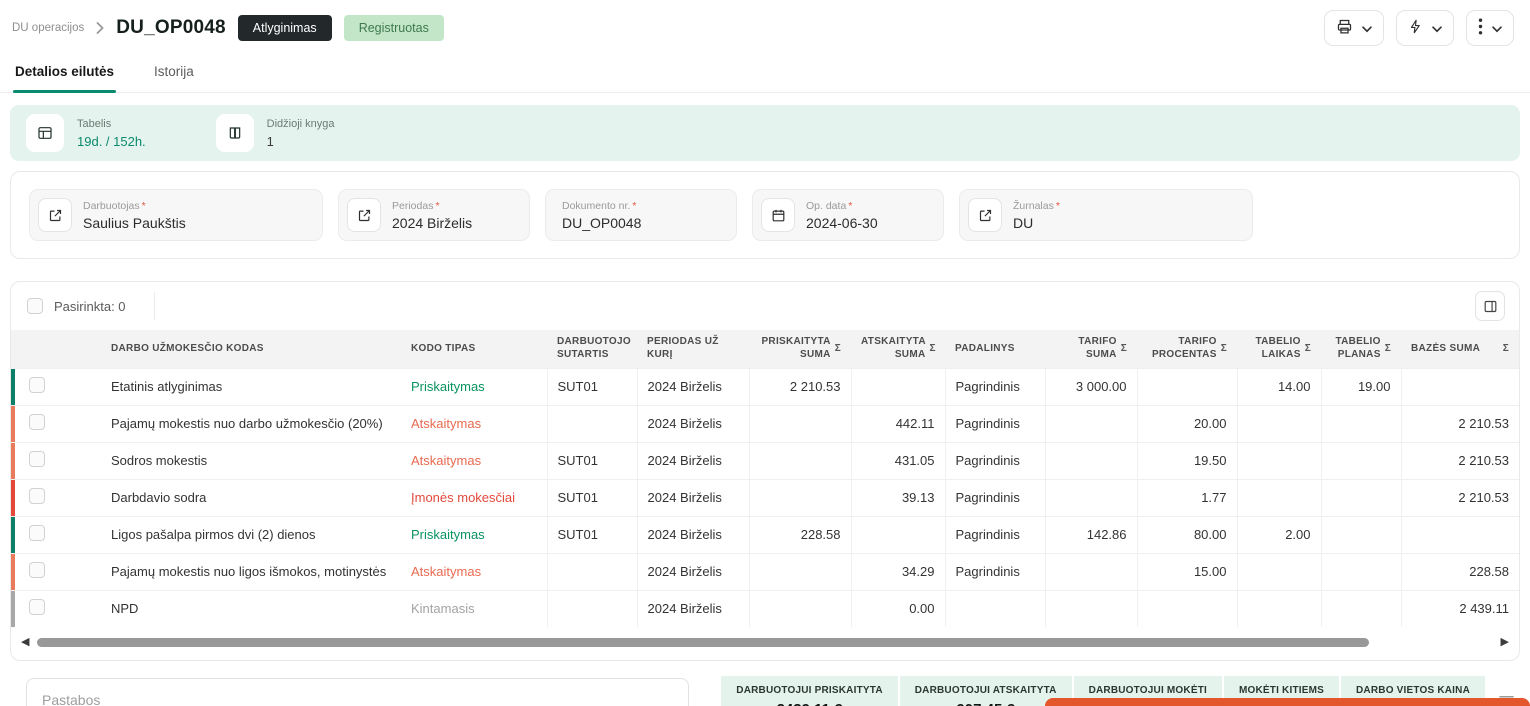 The image size is (1530, 706). I want to click on chevron-down-icon, so click(1497, 28).